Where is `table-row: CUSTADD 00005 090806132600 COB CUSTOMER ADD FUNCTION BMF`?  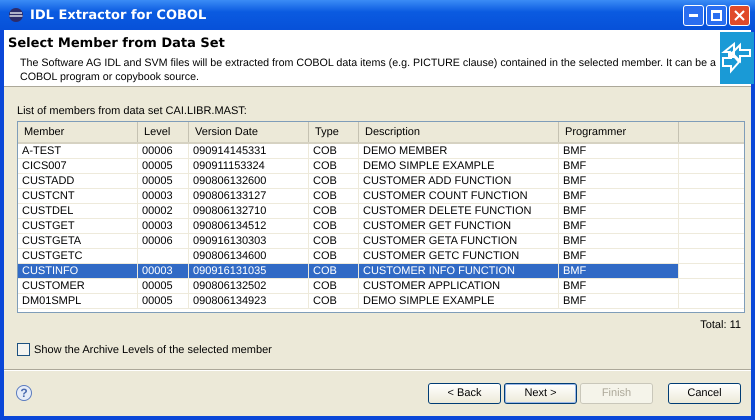 table-row: CUSTADD 00005 090806132600 COB CUSTOMER ADD FUNCTION BMF is located at coordinates (381, 181).